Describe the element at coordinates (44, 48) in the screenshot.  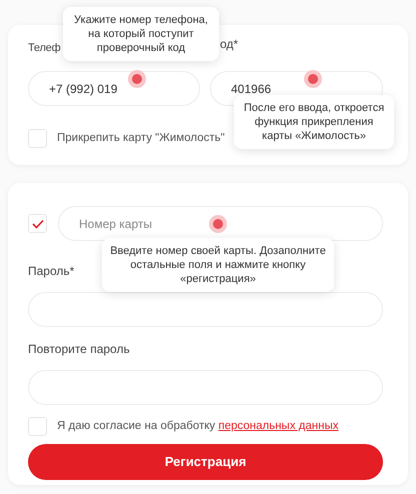
I see `field-label: Телеф` at that location.